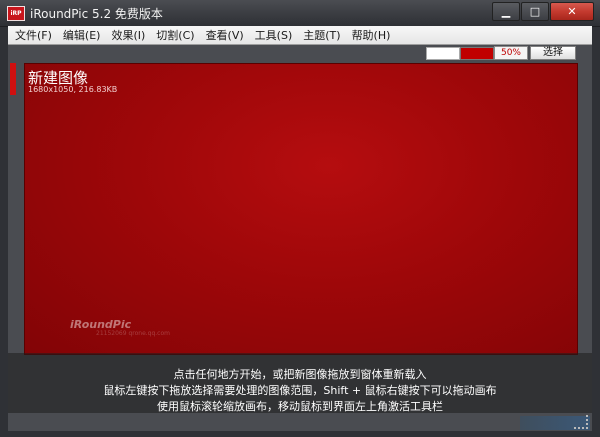 The width and height of the screenshot is (600, 437). Describe the element at coordinates (78, 35) in the screenshot. I see `menu-edit: 编辑(E)` at that location.